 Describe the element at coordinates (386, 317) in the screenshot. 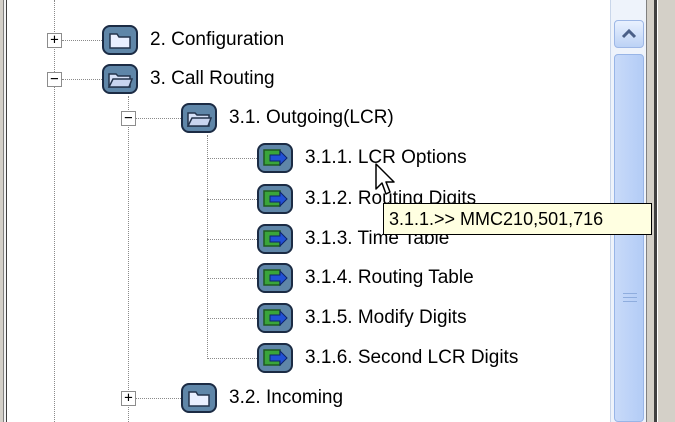

I see `tree-node-label: 3.1.5. Modify Digits` at that location.